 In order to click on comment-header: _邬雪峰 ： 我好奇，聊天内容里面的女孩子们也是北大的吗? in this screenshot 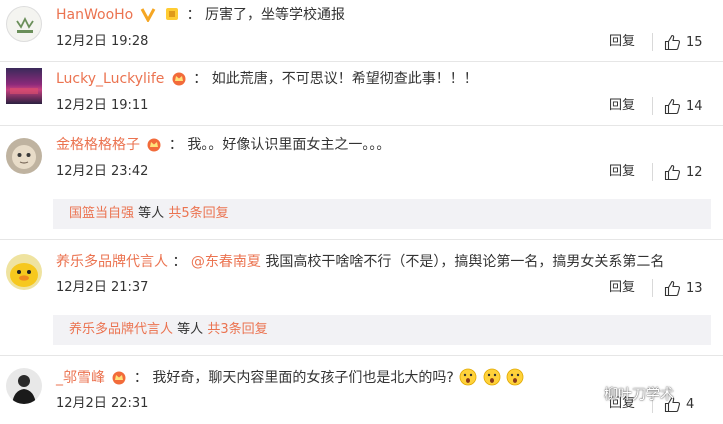, I will do `click(290, 377)`.